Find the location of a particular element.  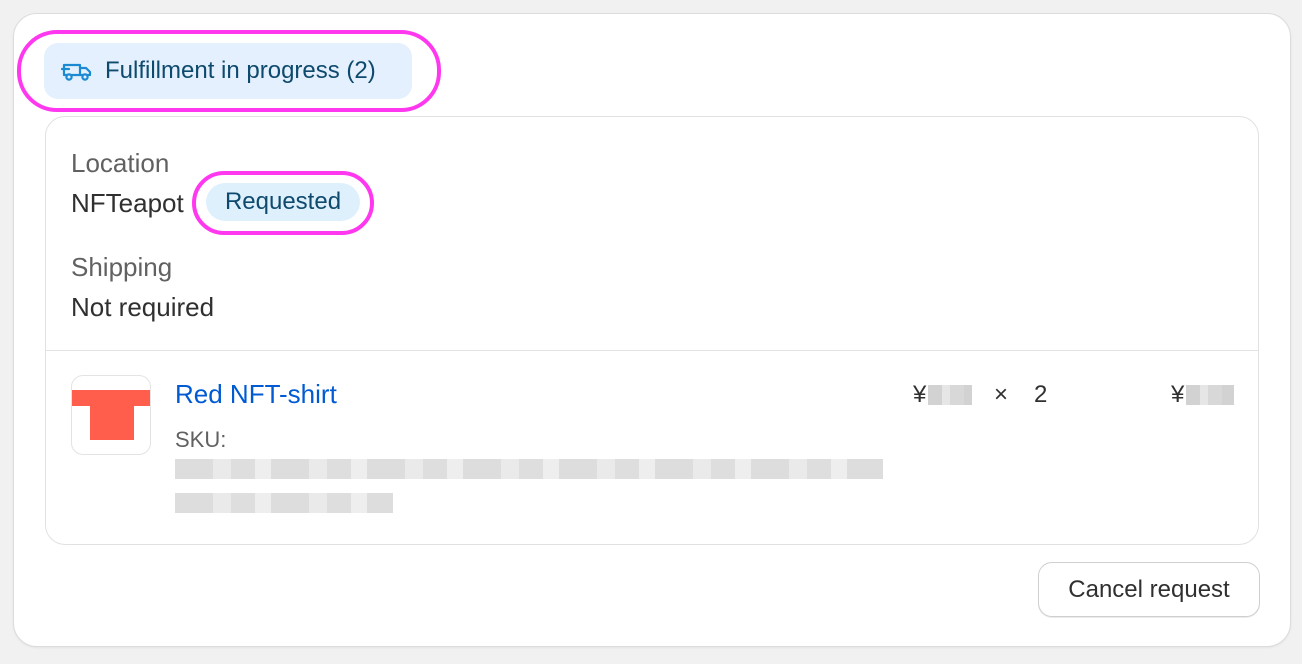

quantity: 2 is located at coordinates (1041, 394).